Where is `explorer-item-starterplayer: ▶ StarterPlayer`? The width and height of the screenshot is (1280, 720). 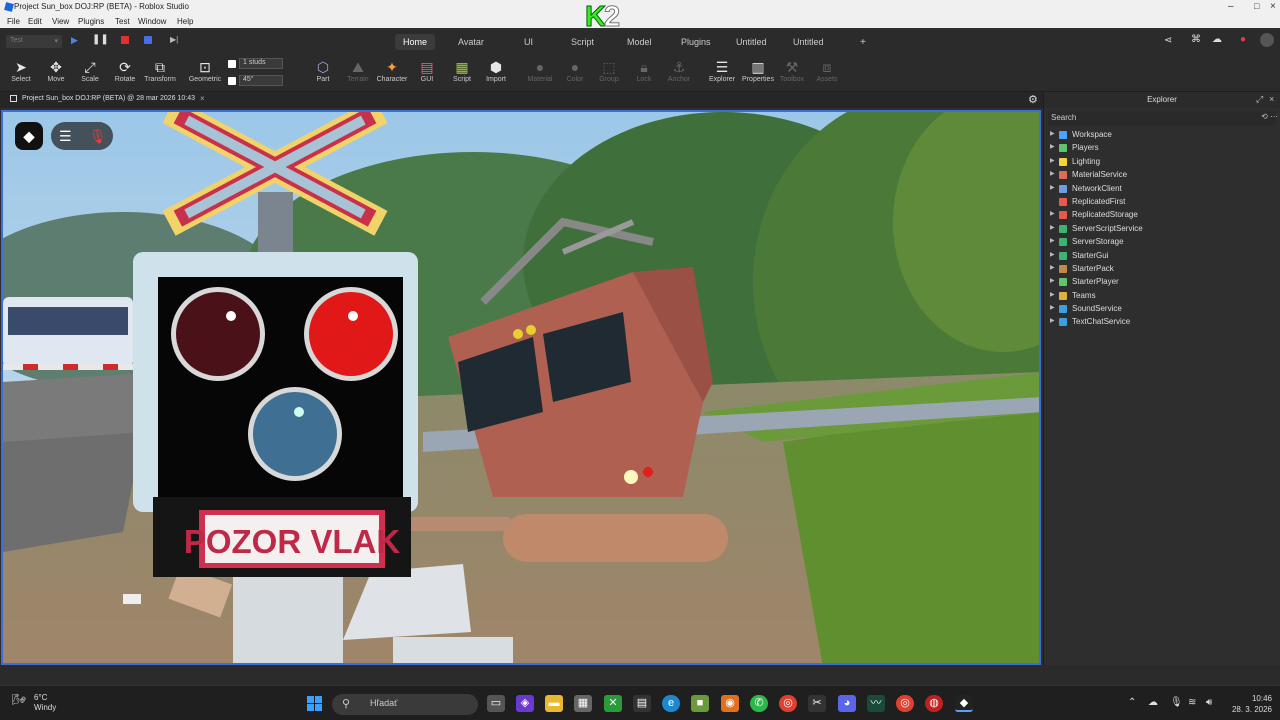
explorer-item-starterplayer: ▶ StarterPlayer is located at coordinates (1163, 281).